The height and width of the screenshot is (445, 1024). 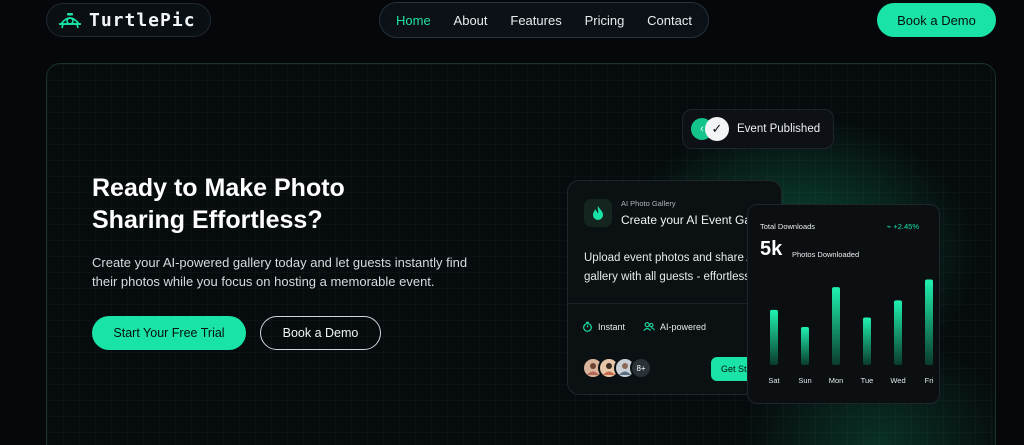 I want to click on brand-name: TurtlePic, so click(x=142, y=20).